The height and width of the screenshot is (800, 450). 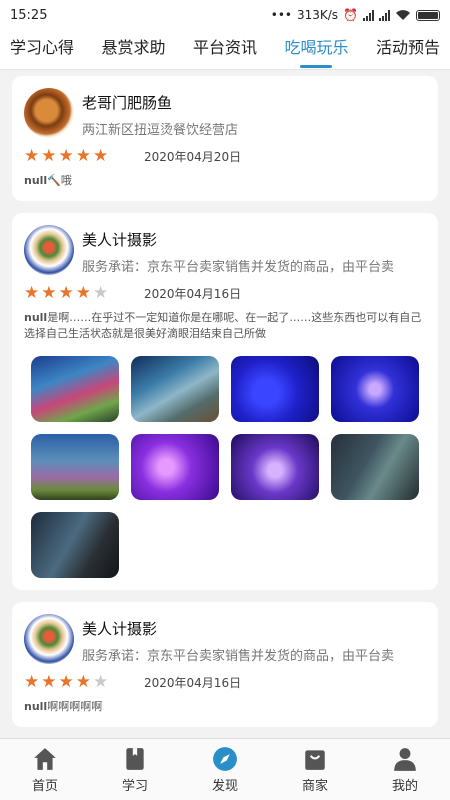 What do you see at coordinates (281, 15) in the screenshot?
I see `more-dots-icon: •••` at bounding box center [281, 15].